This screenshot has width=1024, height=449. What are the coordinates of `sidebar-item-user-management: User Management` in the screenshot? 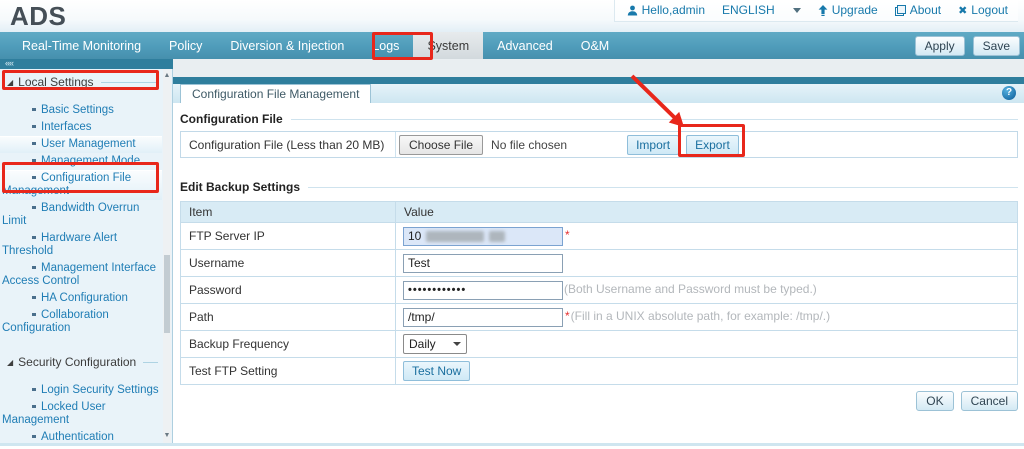 It's located at (81, 144).